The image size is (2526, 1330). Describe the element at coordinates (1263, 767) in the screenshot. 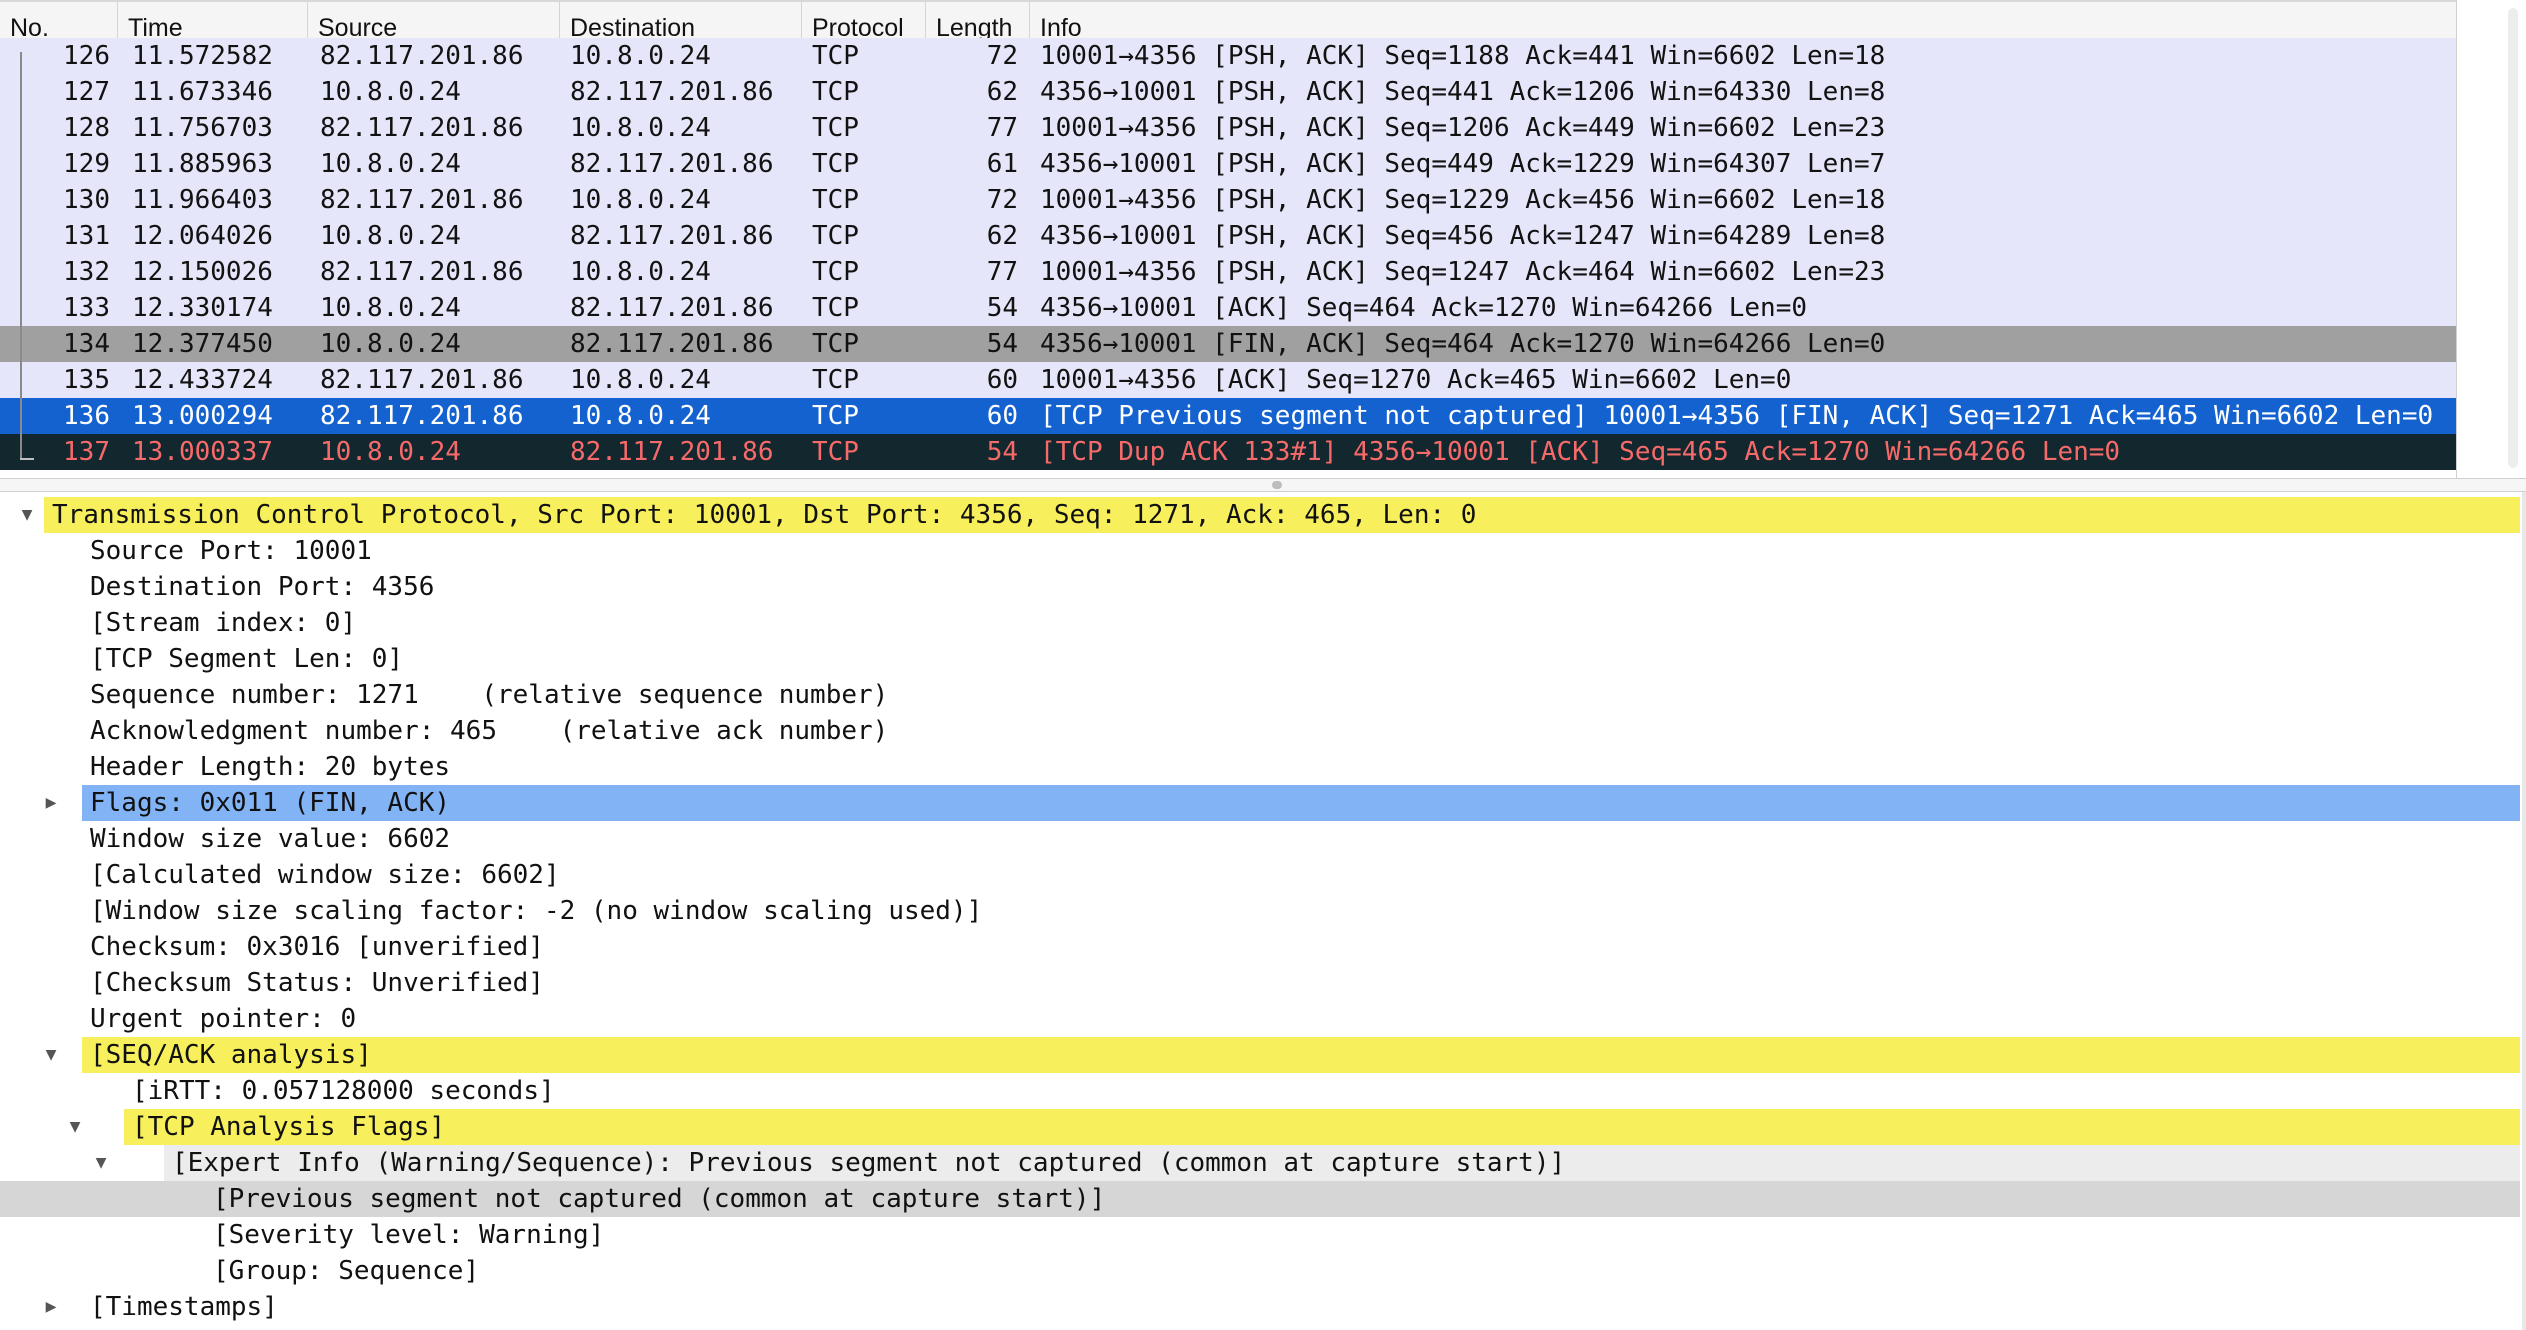

I see `tree-header-length: Header Length: 20 bytes` at that location.